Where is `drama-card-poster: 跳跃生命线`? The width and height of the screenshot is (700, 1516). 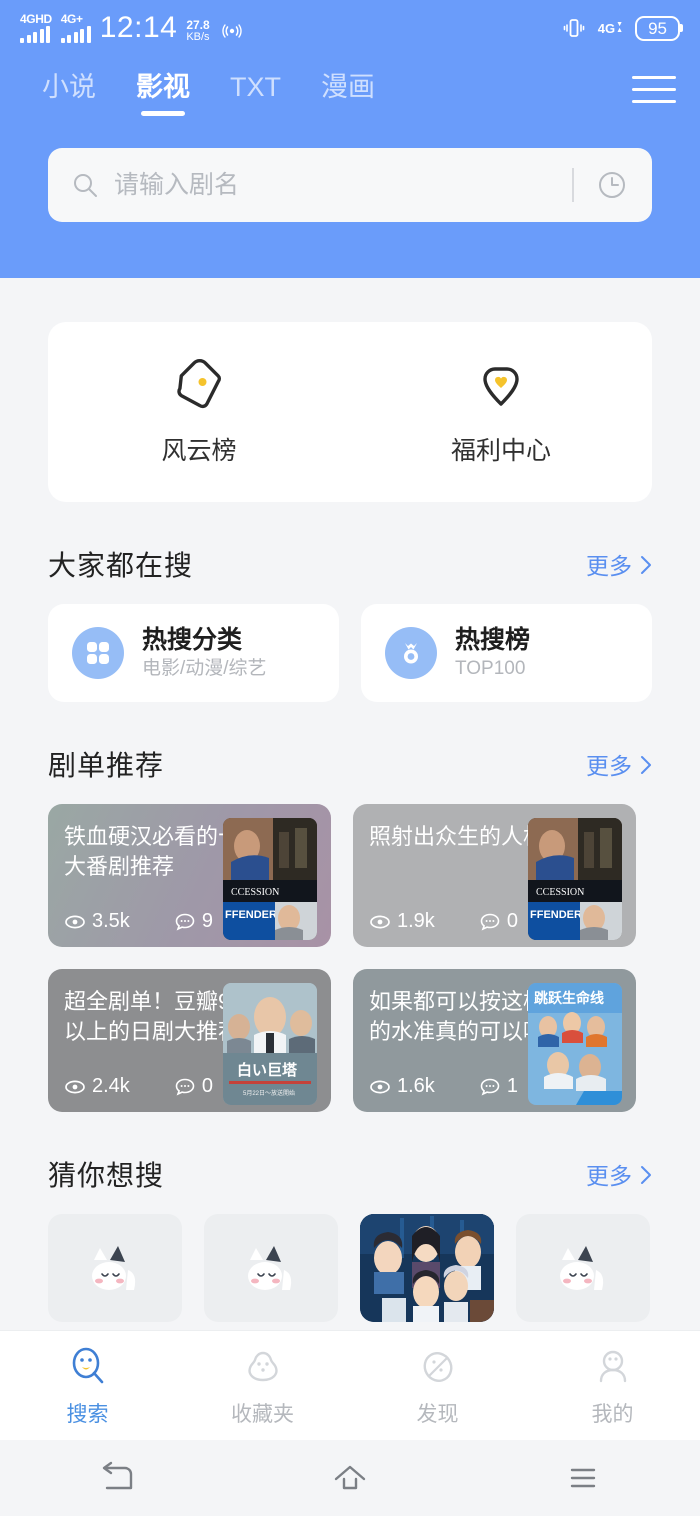
drama-card-poster: 跳跃生命线 is located at coordinates (575, 1044).